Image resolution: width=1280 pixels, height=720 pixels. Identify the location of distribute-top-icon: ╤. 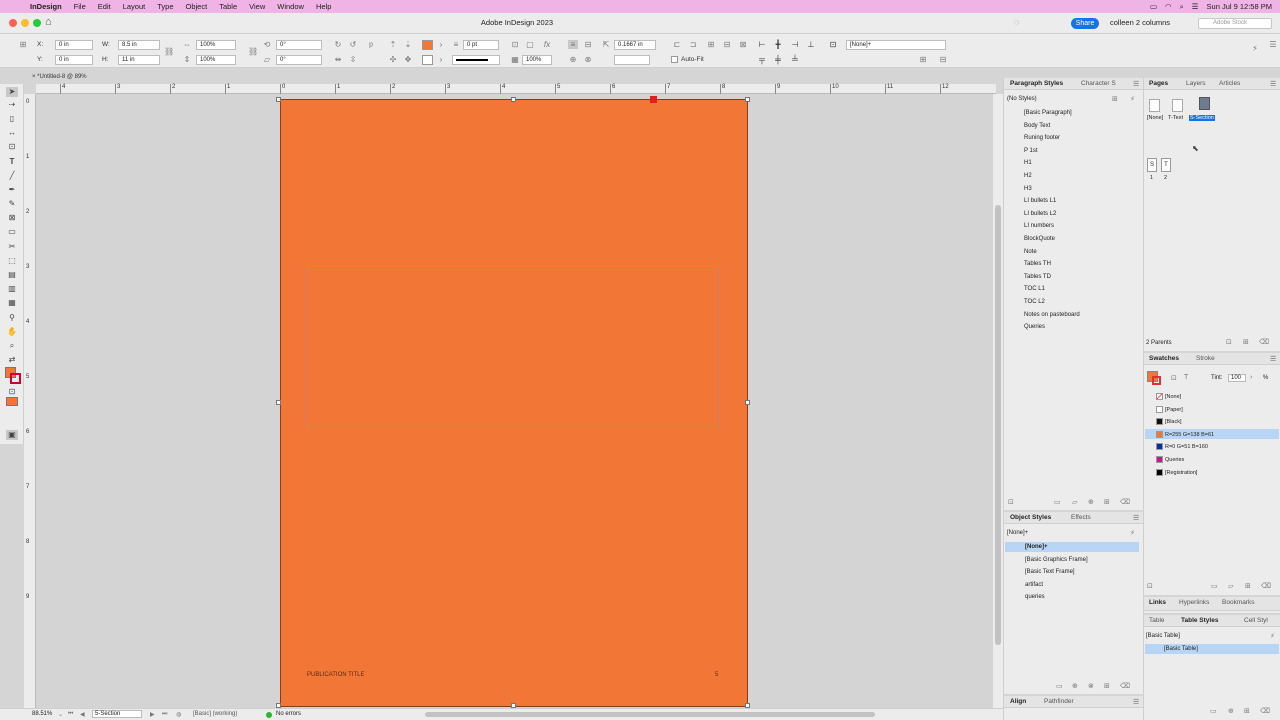
(762, 59).